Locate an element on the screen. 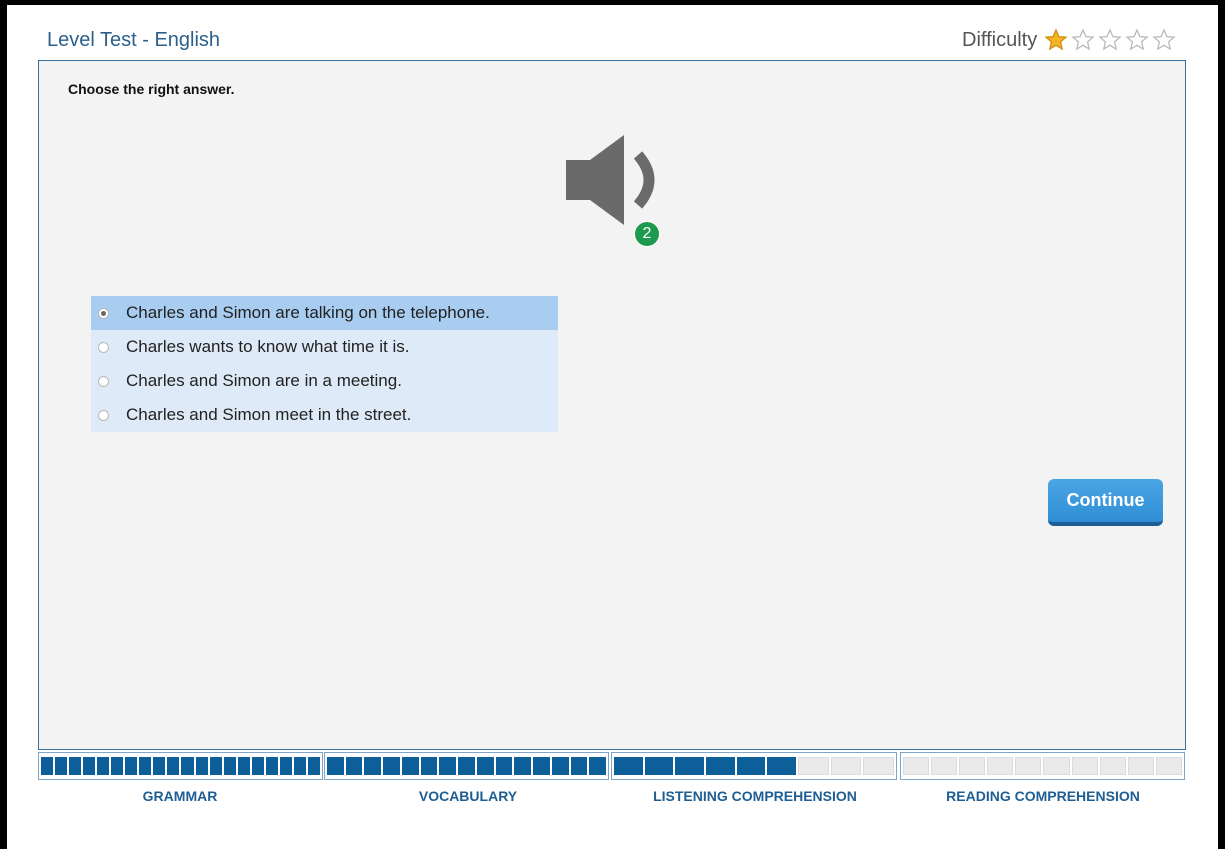 Image resolution: width=1225 pixels, height=849 pixels. star-filled-icon is located at coordinates (1056, 39).